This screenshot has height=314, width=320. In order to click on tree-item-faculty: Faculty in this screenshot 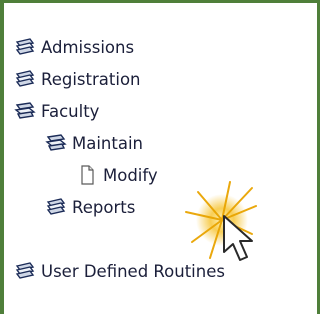, I will do `click(56, 111)`.